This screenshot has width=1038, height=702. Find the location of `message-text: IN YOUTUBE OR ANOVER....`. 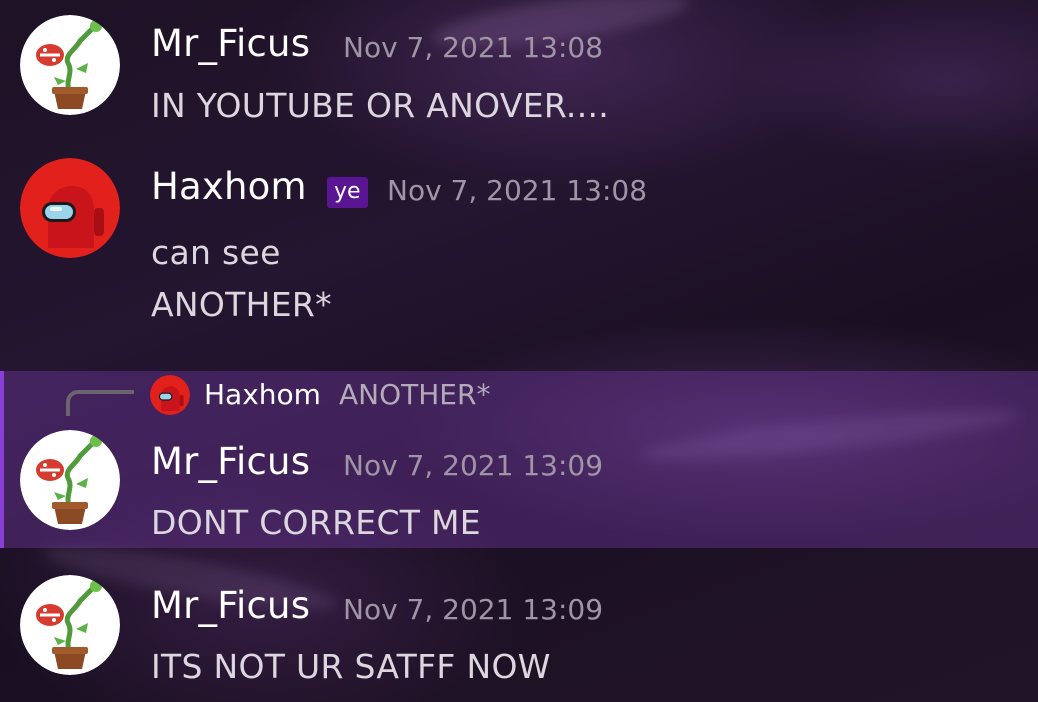

message-text: IN YOUTUBE OR ANOVER.... is located at coordinates (380, 105).